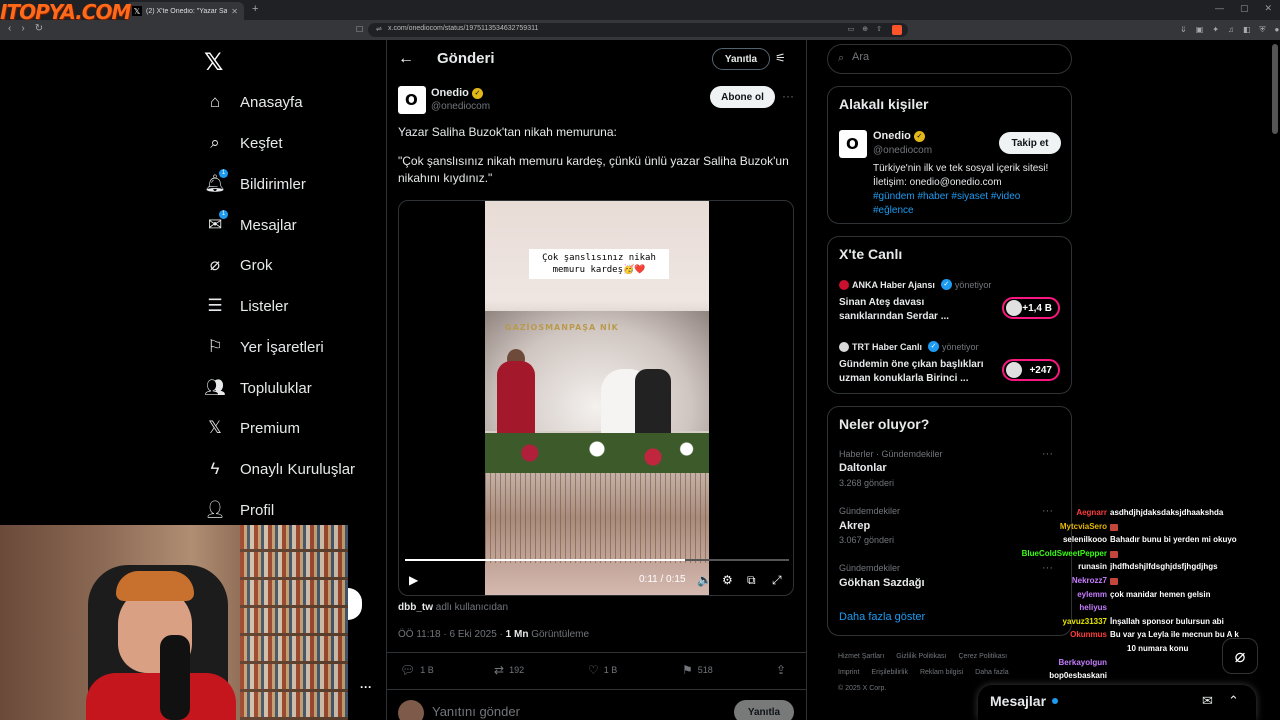 The width and height of the screenshot is (1280, 720). I want to click on close-window-icon: ✕, so click(1268, 8).